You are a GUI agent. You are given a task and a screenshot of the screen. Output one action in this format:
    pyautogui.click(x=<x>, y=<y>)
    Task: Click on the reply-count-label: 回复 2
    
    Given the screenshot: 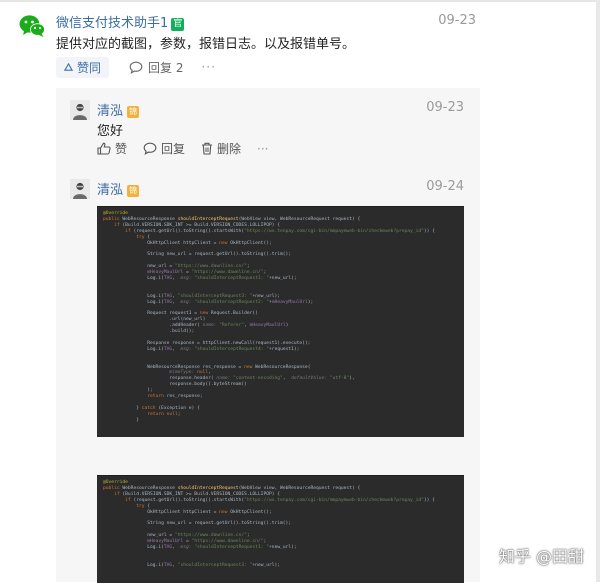 What is the action you would take?
    pyautogui.click(x=166, y=67)
    